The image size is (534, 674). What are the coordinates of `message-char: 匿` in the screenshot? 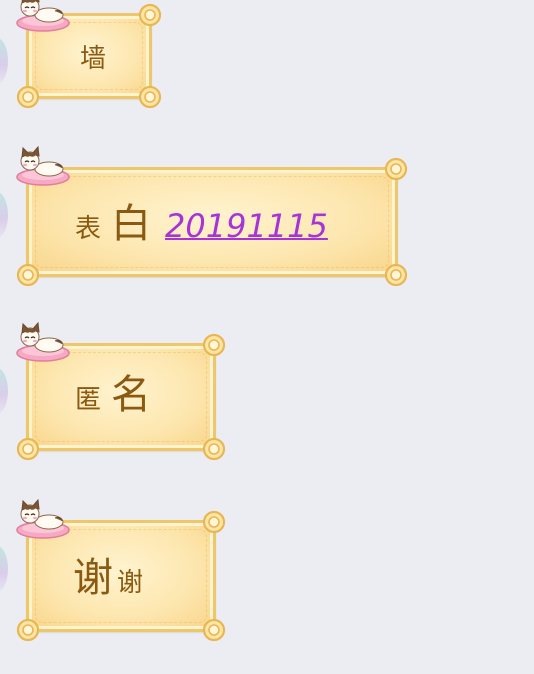 It's located at (88, 400).